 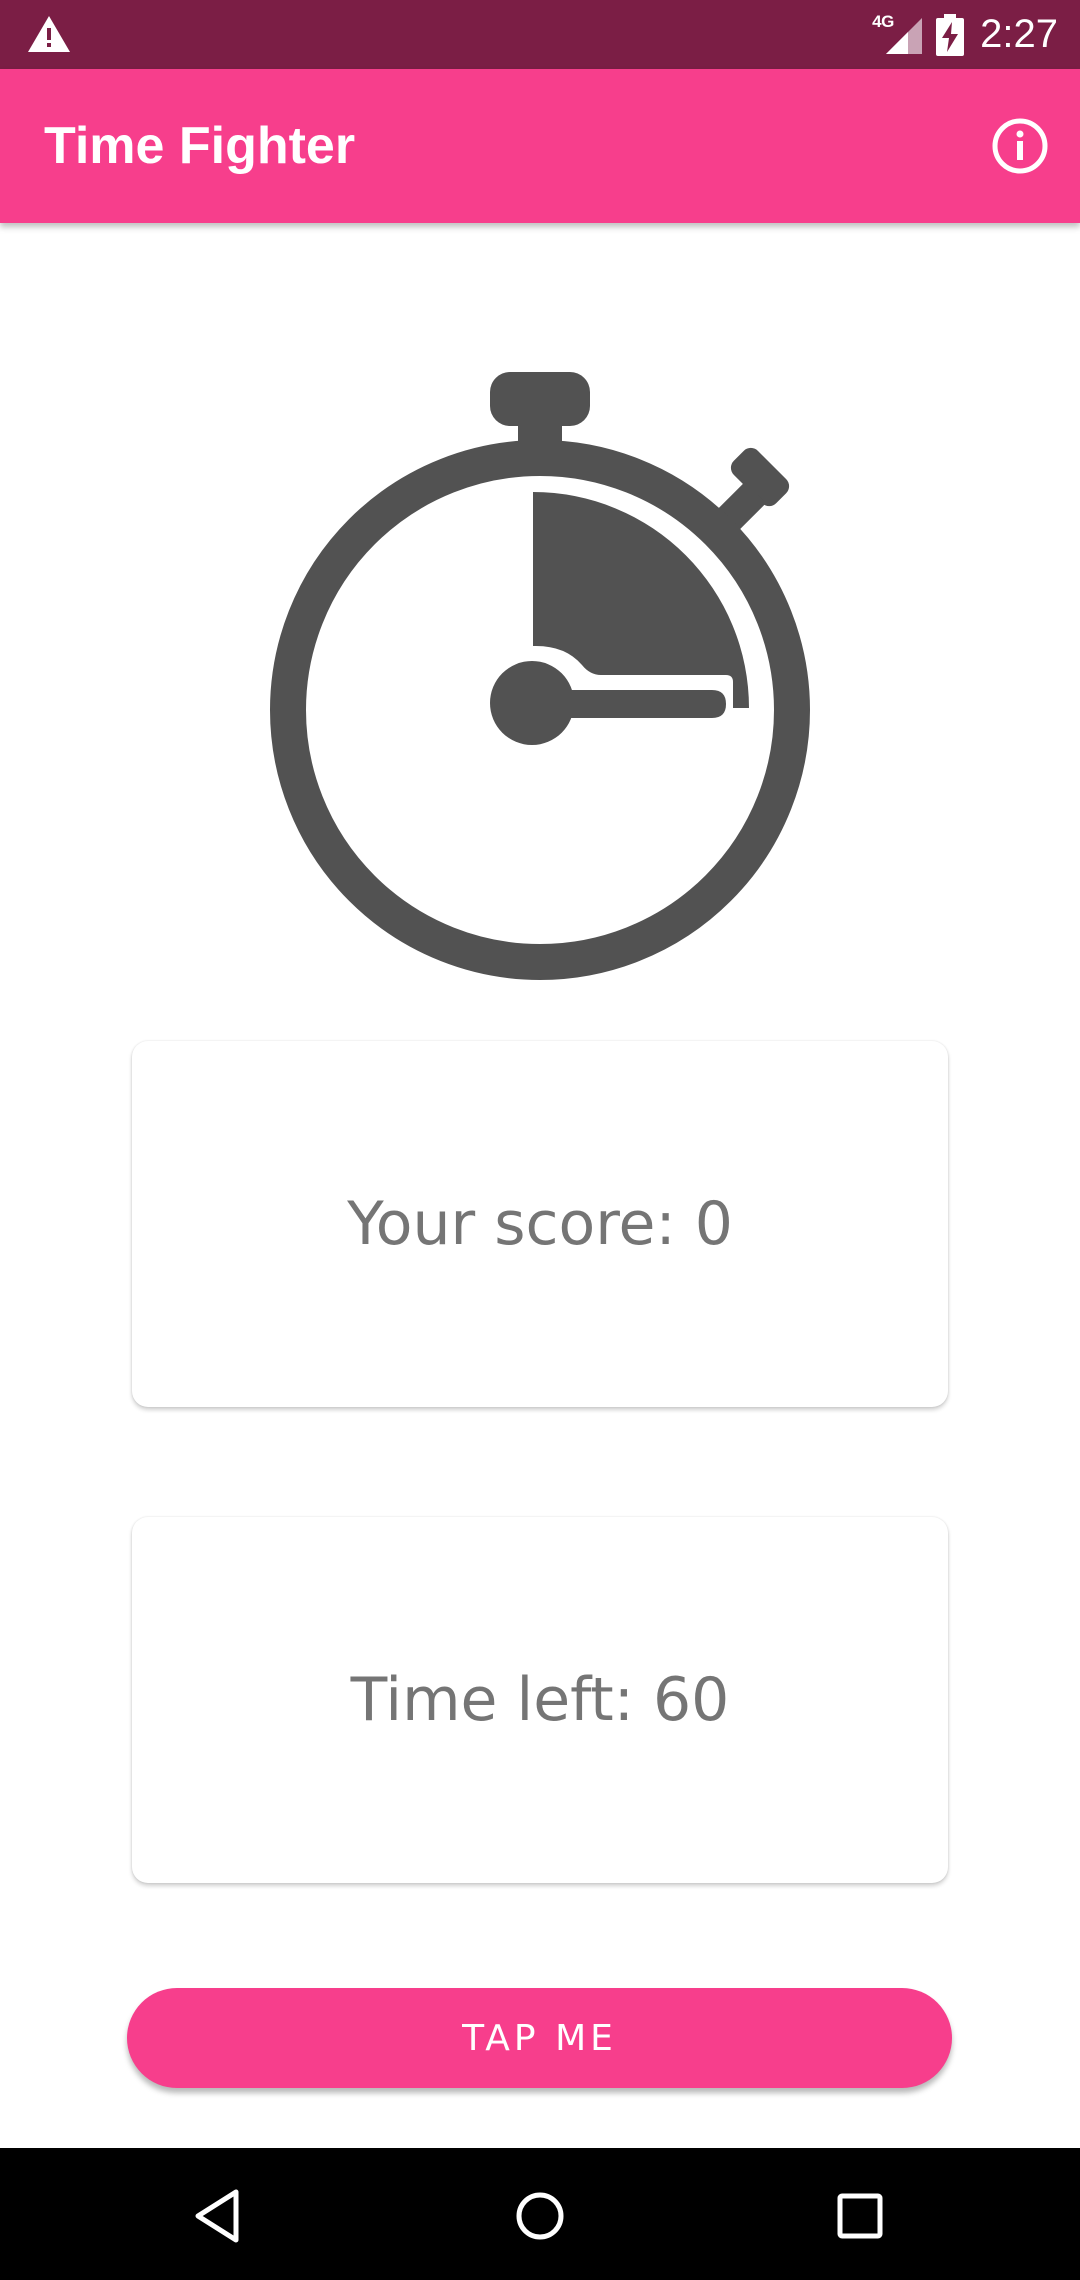 What do you see at coordinates (1020, 146) in the screenshot?
I see `info-icon` at bounding box center [1020, 146].